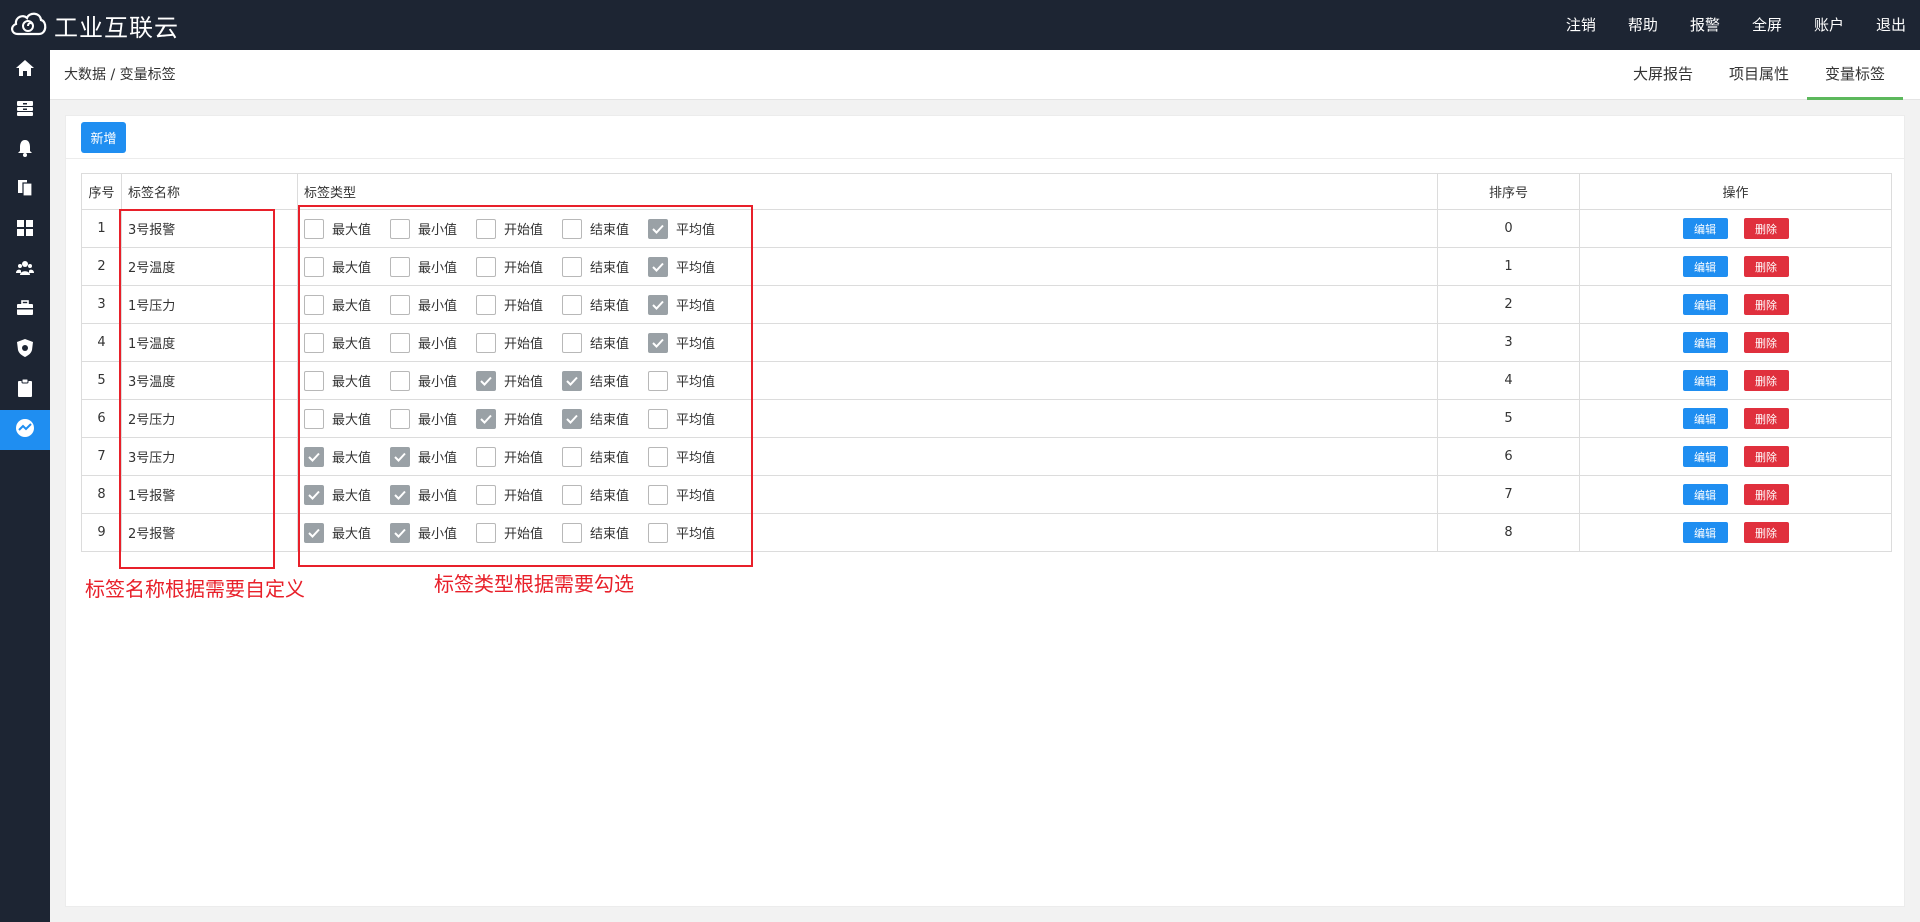 The width and height of the screenshot is (1920, 922). Describe the element at coordinates (101, 494) in the screenshot. I see `row-index: 8` at that location.